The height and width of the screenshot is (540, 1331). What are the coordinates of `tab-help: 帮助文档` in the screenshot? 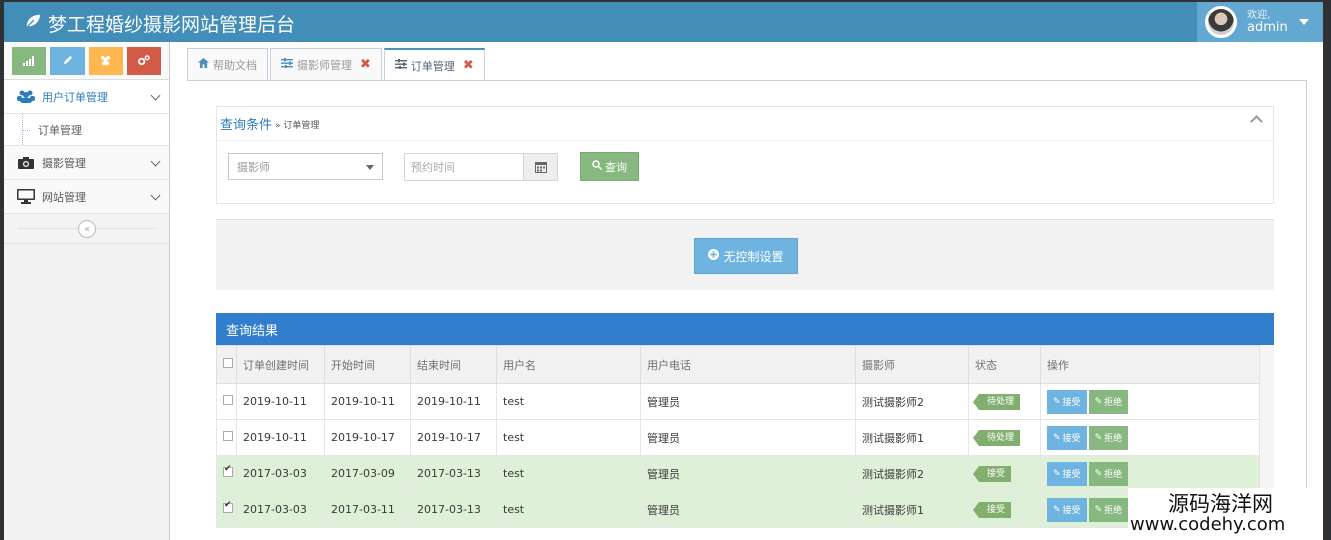 It's located at (227, 64).